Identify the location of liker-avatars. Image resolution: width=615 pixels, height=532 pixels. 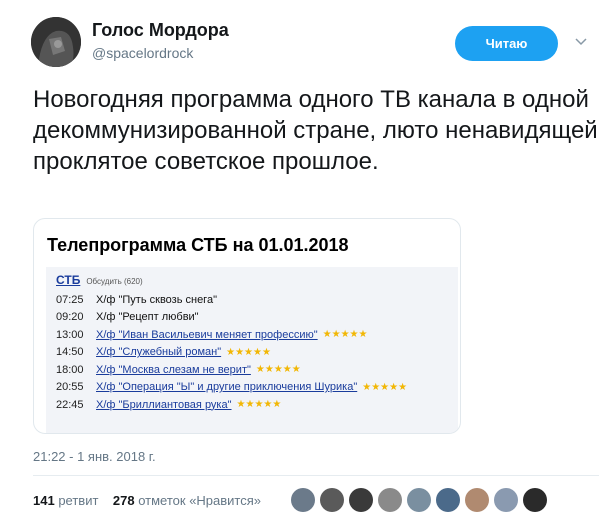
(421, 500).